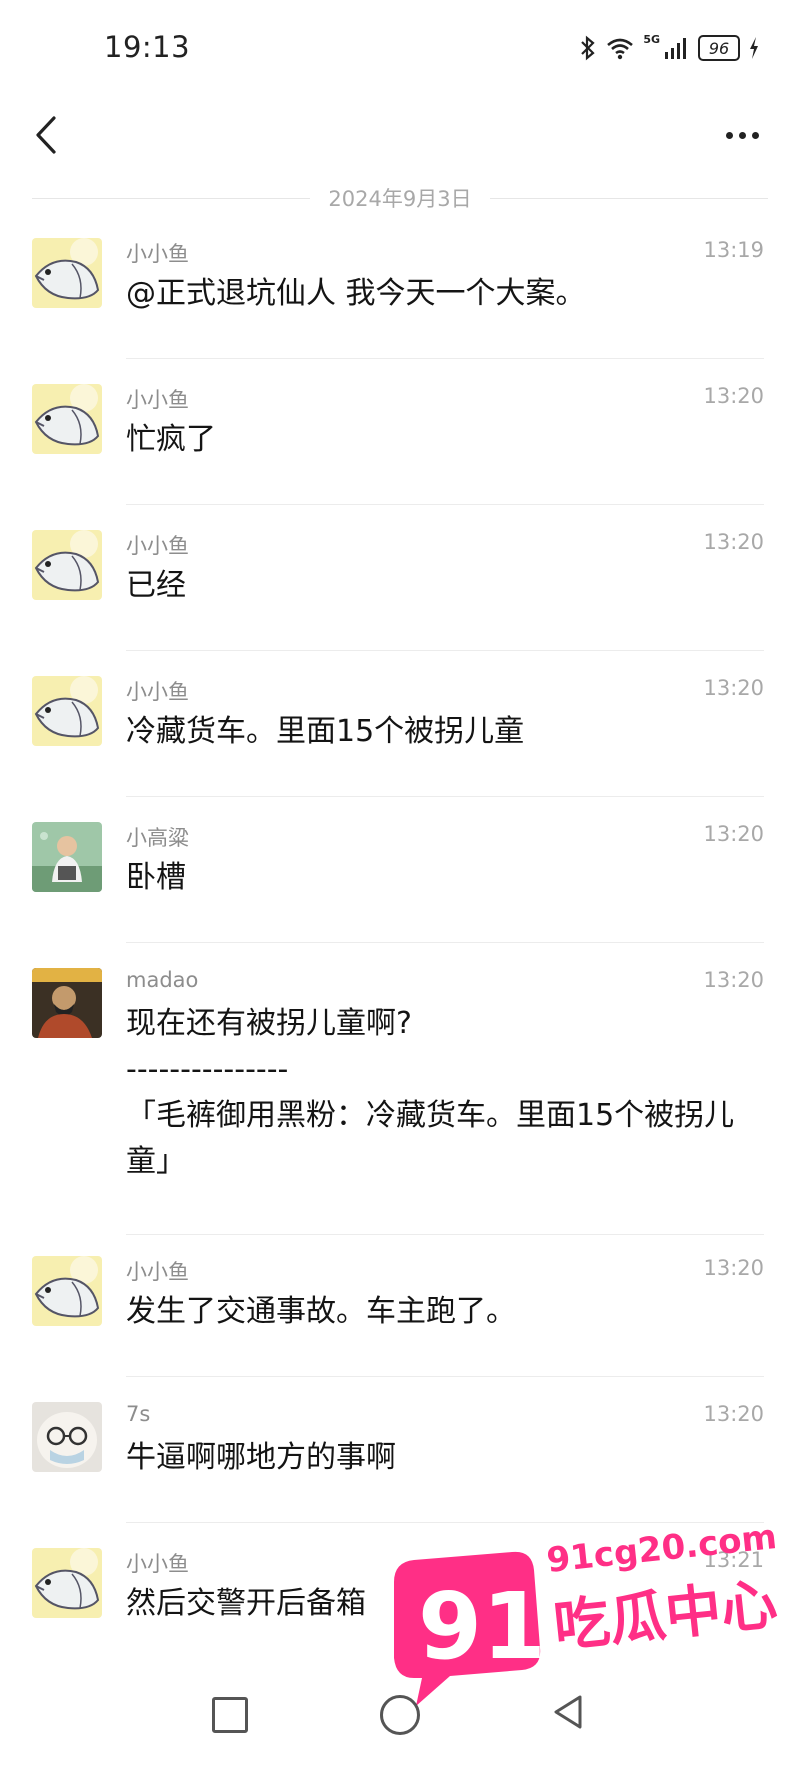 The width and height of the screenshot is (800, 1777). I want to click on network-type: 5G, so click(651, 39).